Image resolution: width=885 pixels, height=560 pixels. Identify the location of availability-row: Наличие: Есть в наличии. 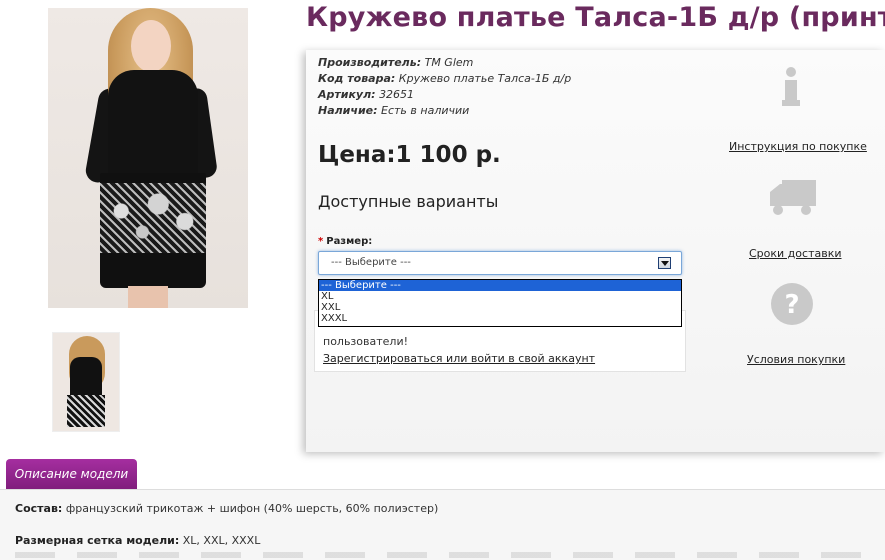
(393, 110).